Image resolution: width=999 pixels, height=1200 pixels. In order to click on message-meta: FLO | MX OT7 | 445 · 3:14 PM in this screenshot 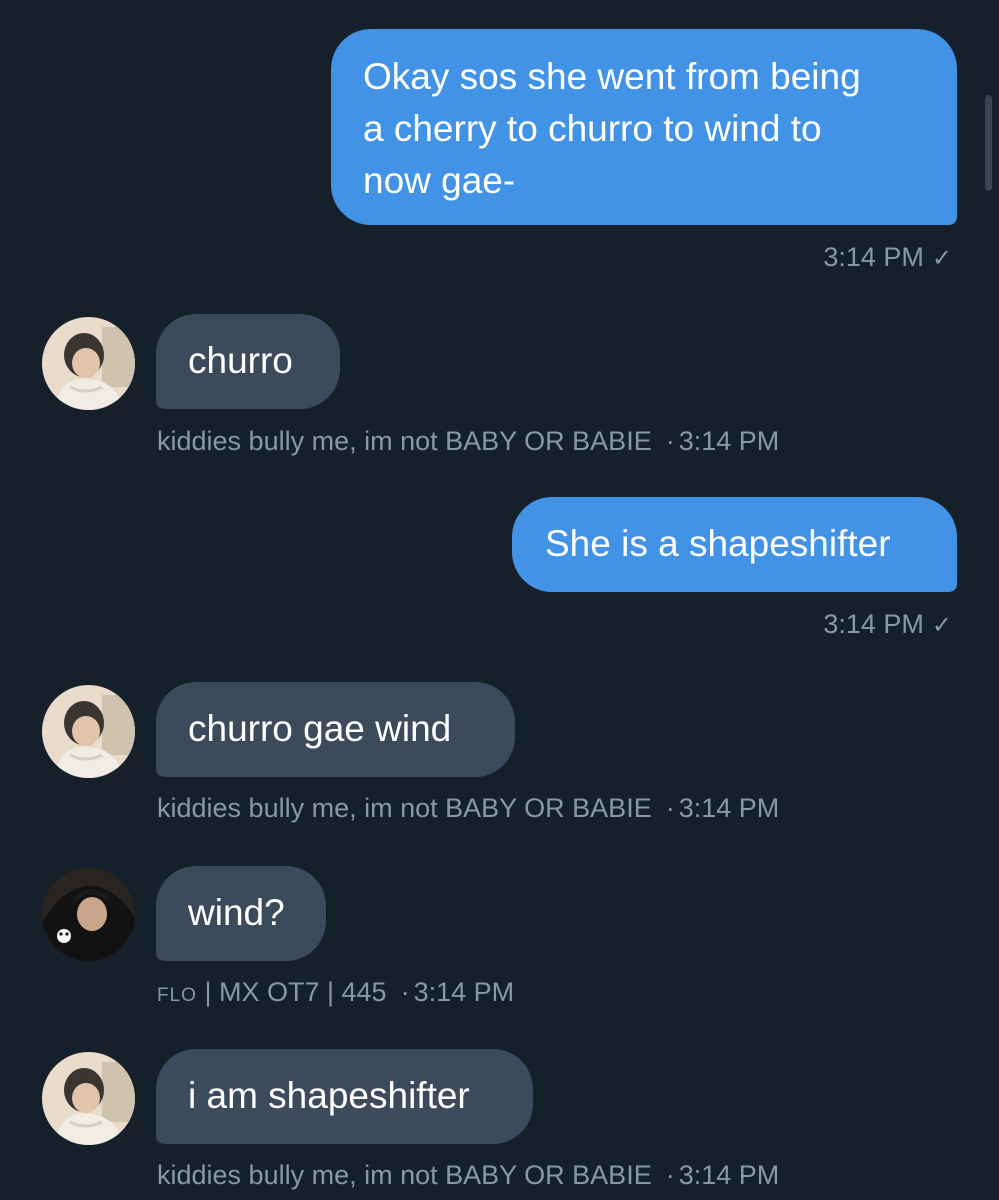, I will do `click(335, 994)`.